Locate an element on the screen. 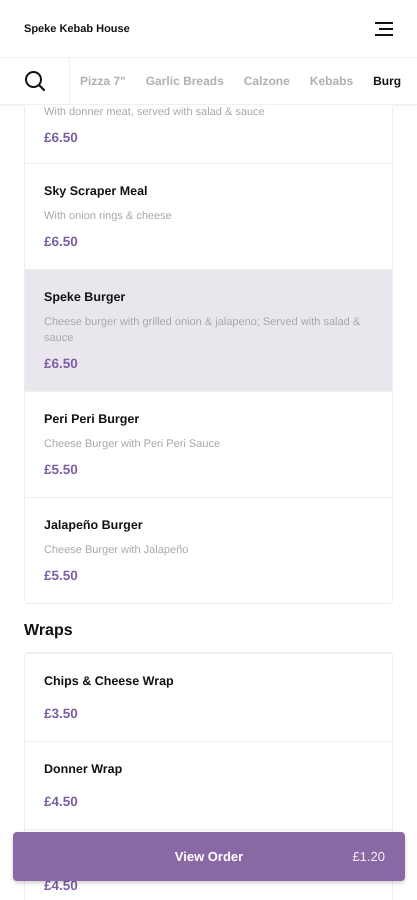  search-button is located at coordinates (35, 81).